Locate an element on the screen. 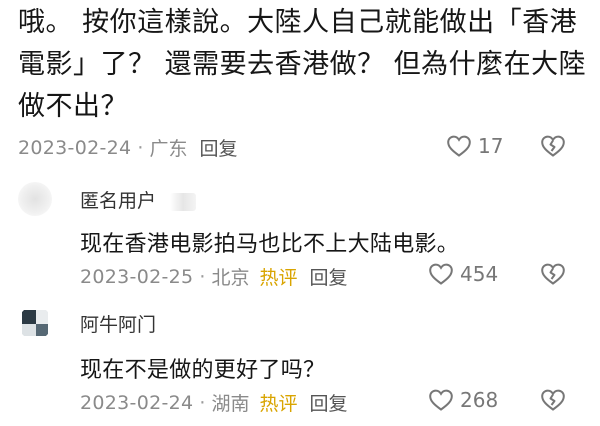  like-count: 454 is located at coordinates (479, 274).